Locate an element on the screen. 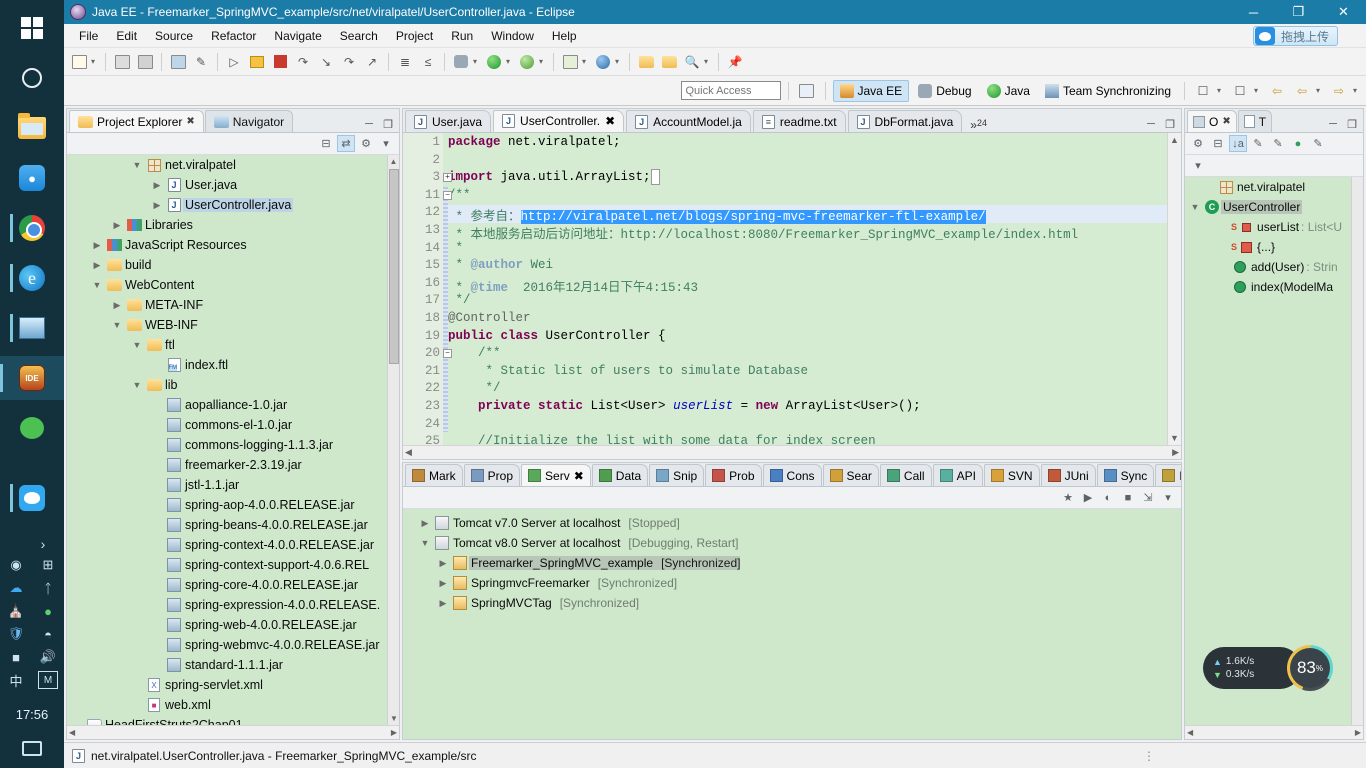 This screenshot has width=1366, height=768. wechat-tray-icon: ● is located at coordinates (48, 611).